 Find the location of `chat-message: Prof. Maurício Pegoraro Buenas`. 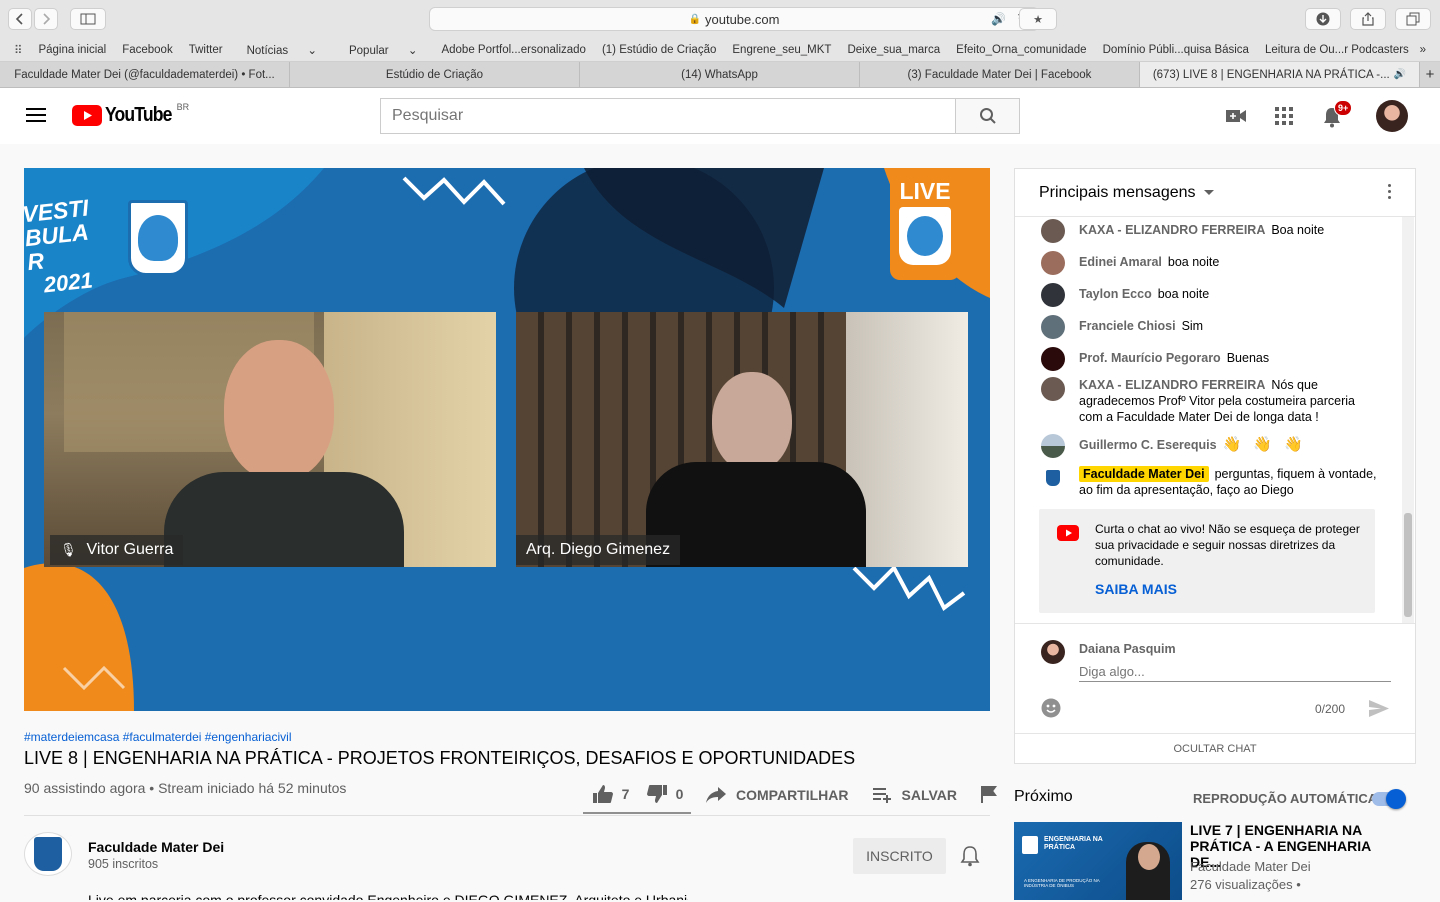

chat-message: Prof. Maurício Pegoraro Buenas is located at coordinates (1211, 359).